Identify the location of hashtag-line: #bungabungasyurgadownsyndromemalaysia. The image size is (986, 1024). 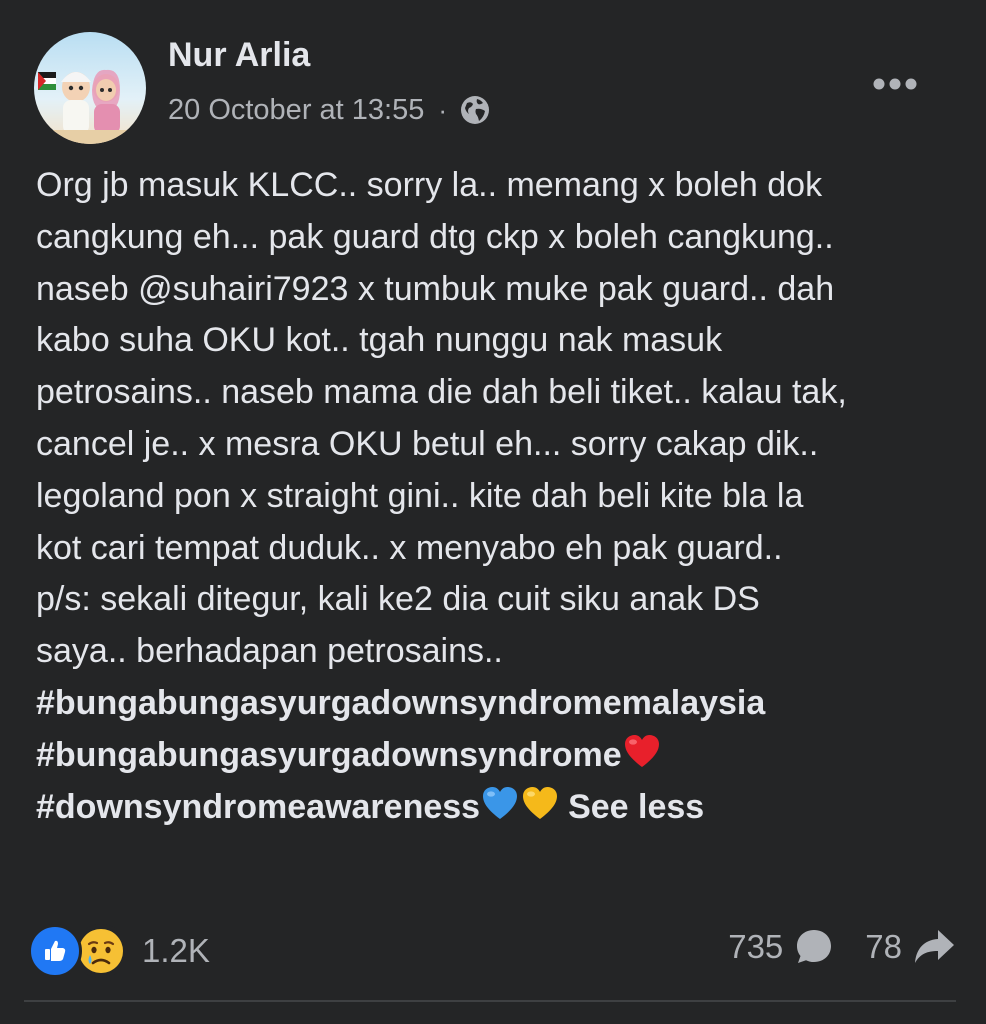
(496, 704).